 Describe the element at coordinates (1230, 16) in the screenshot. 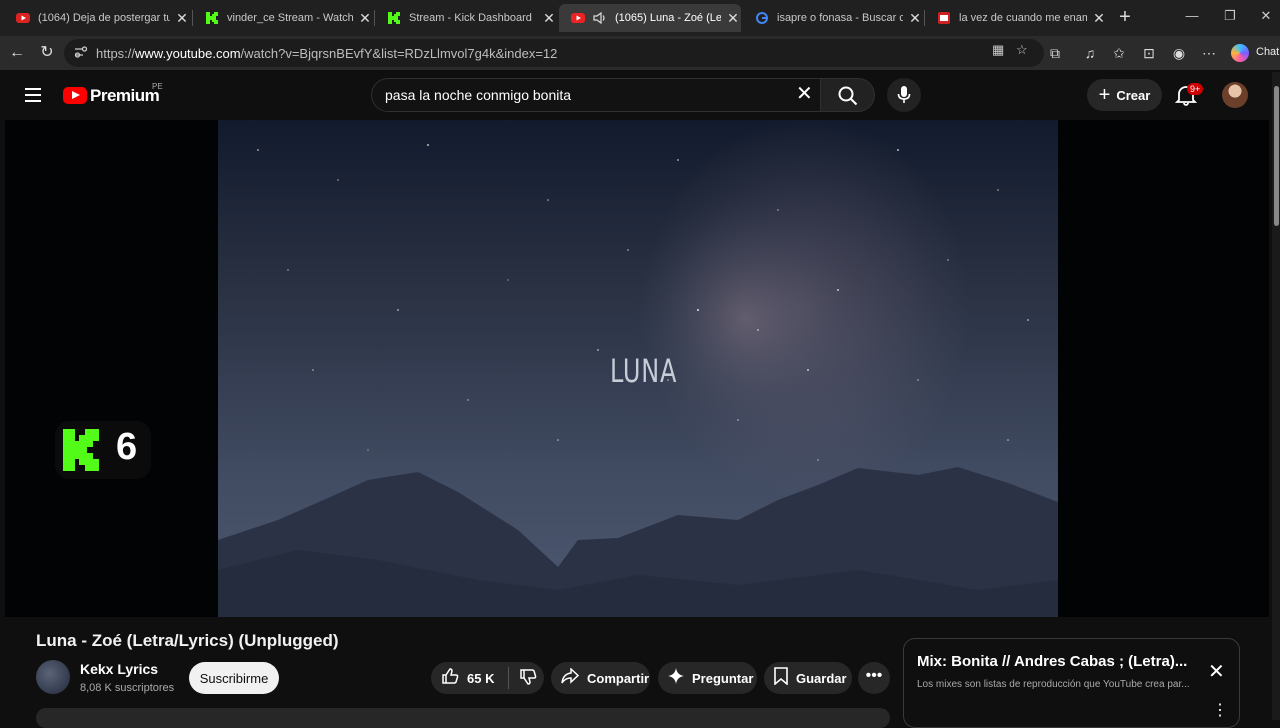

I see `maximize-icon: ❐` at that location.